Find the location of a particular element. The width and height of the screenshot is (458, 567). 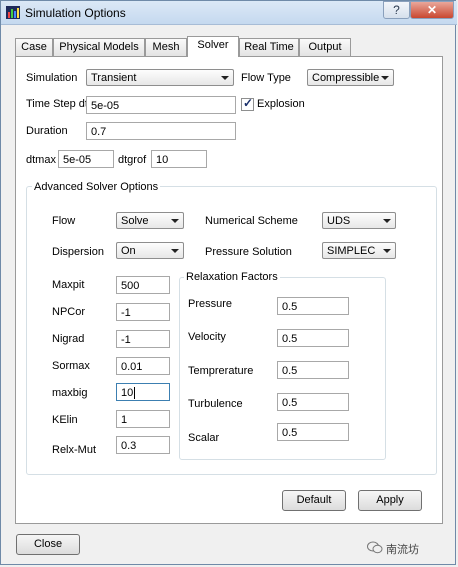

app-icon is located at coordinates (13, 12).